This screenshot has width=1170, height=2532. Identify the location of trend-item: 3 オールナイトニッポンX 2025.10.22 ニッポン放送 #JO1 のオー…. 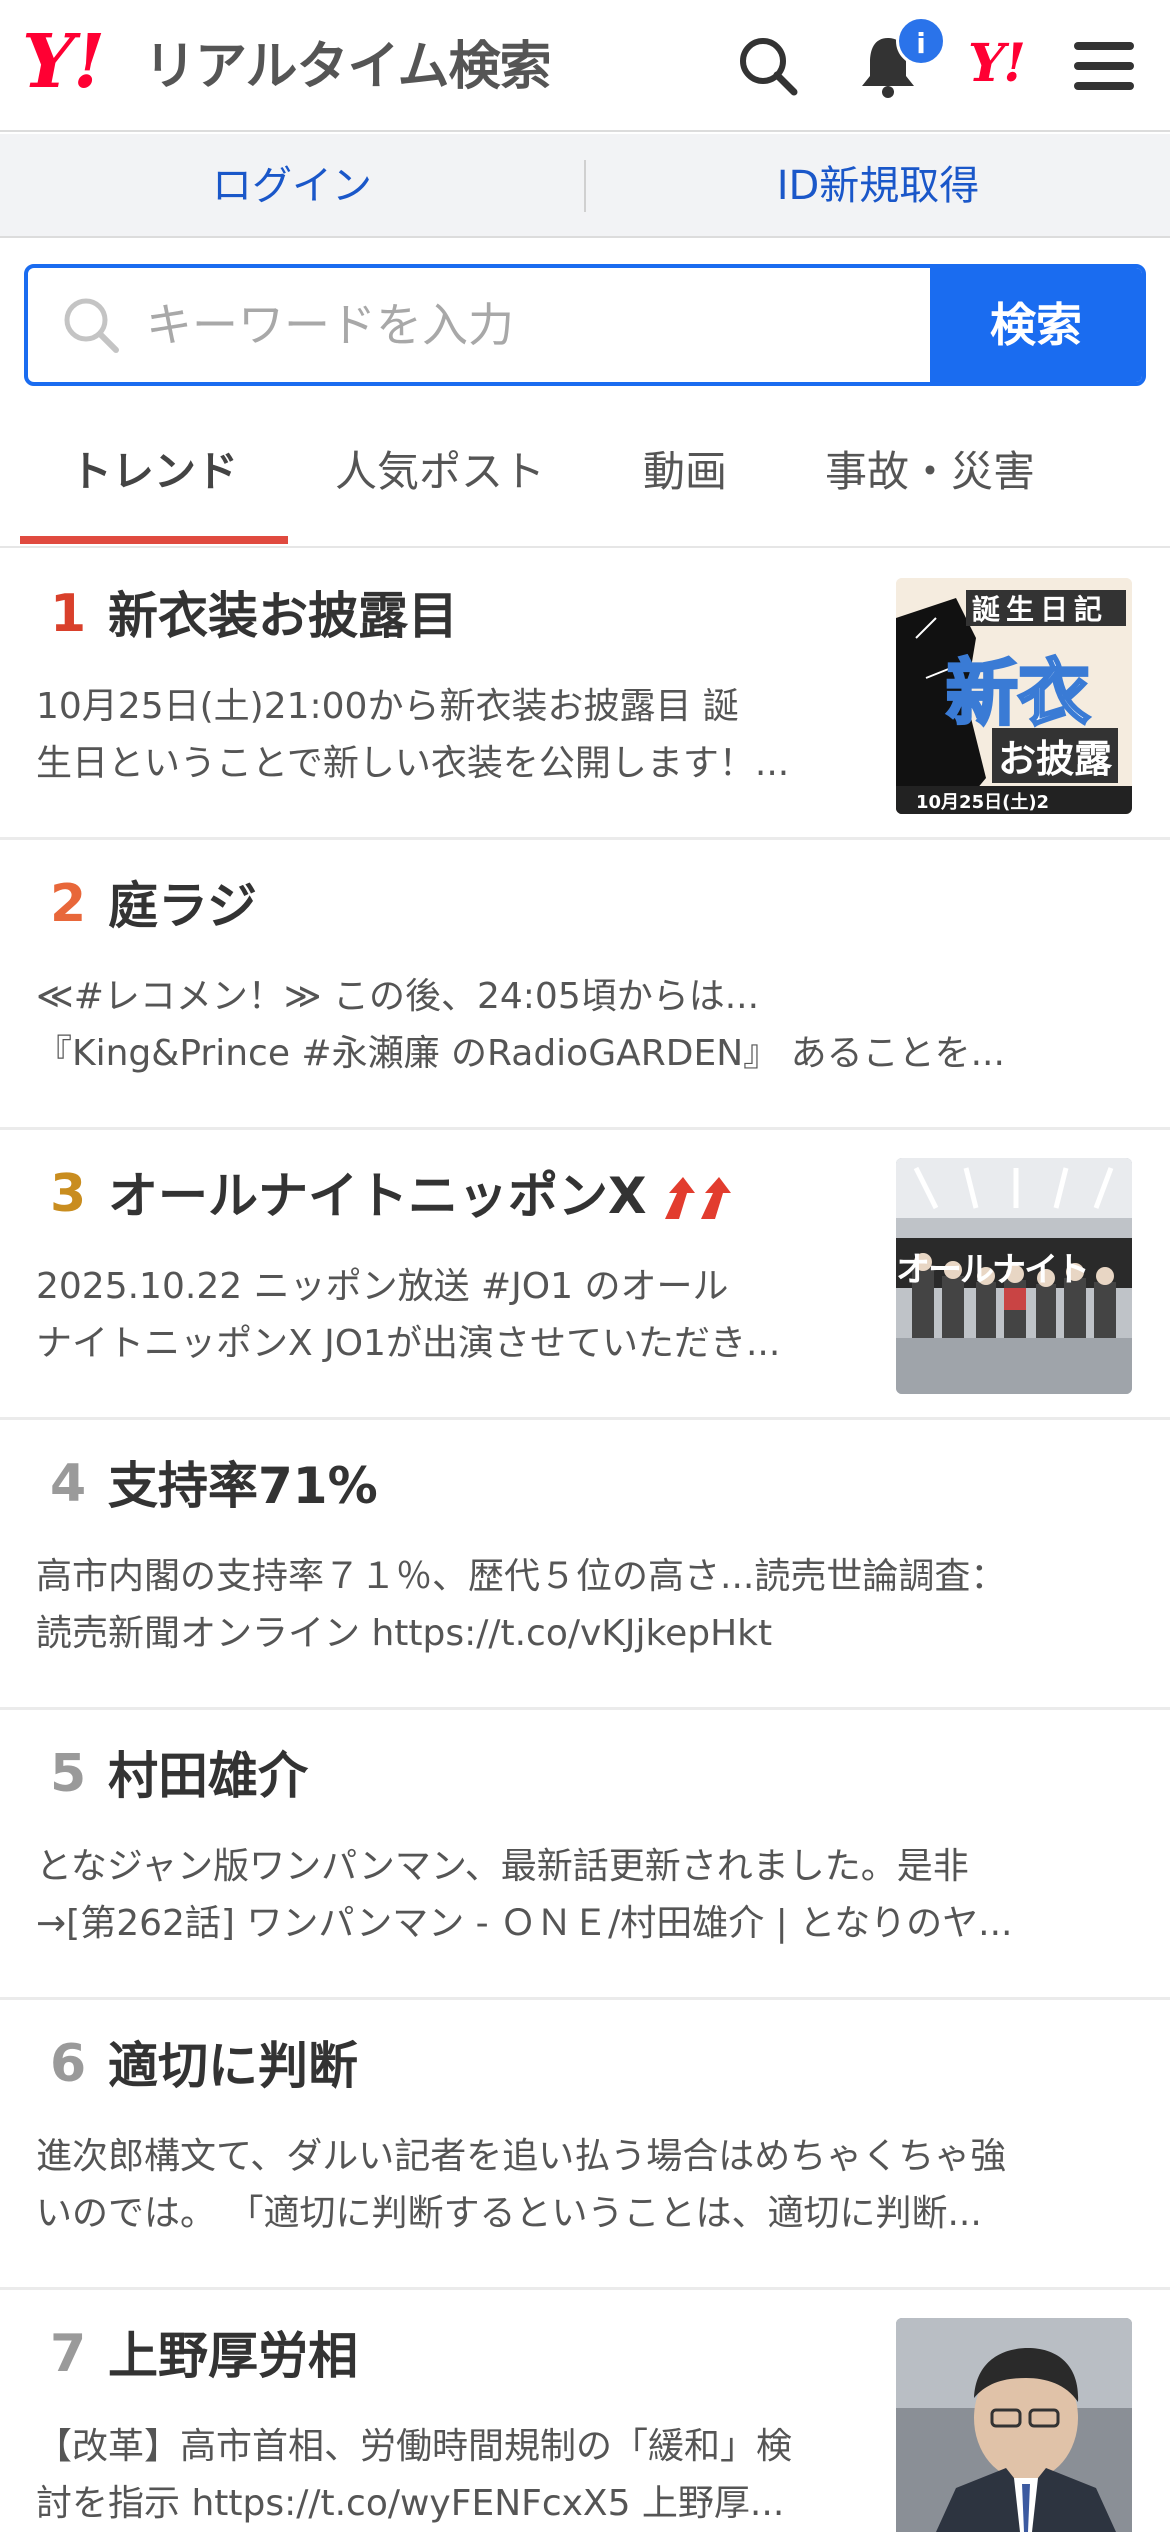
(585, 1275).